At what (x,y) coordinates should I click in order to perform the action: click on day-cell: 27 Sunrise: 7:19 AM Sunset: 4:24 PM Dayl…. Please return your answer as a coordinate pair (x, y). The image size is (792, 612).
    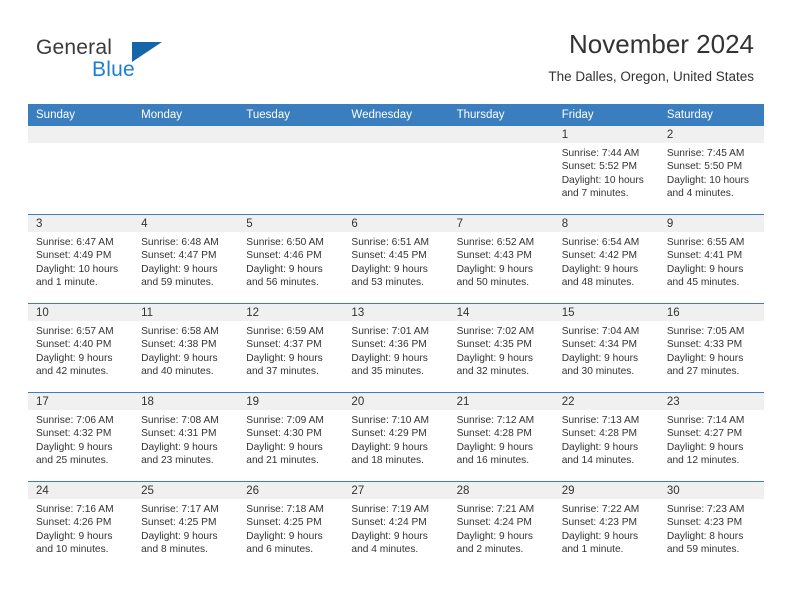
    Looking at the image, I should click on (396, 525).